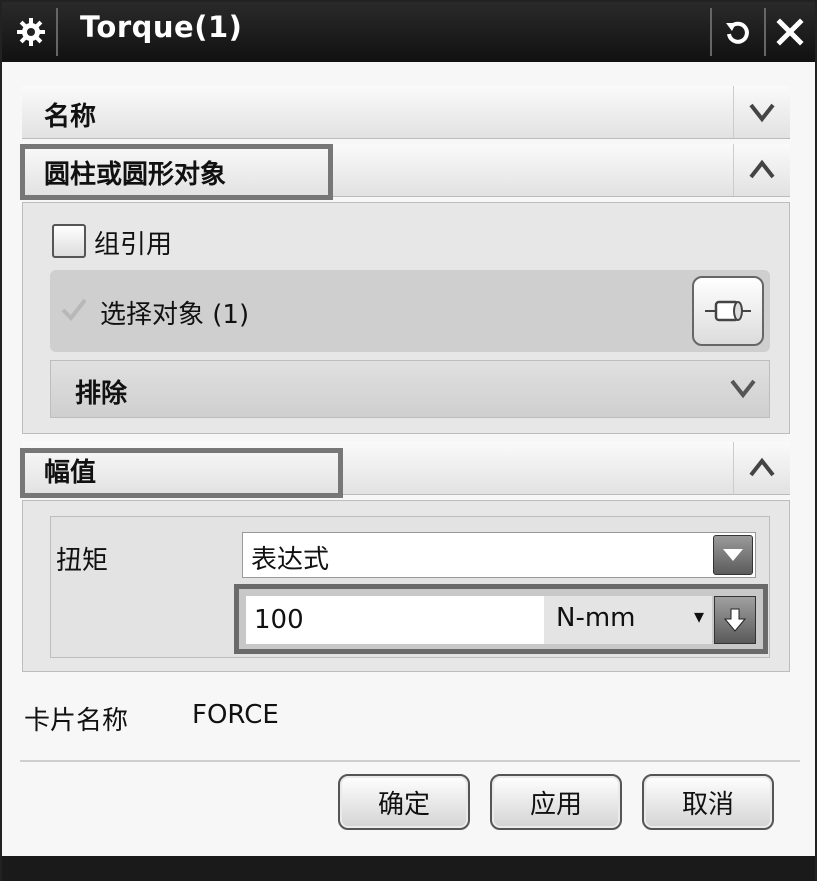 This screenshot has height=881, width=817. What do you see at coordinates (596, 618) in the screenshot?
I see `unit-value: N-mm` at bounding box center [596, 618].